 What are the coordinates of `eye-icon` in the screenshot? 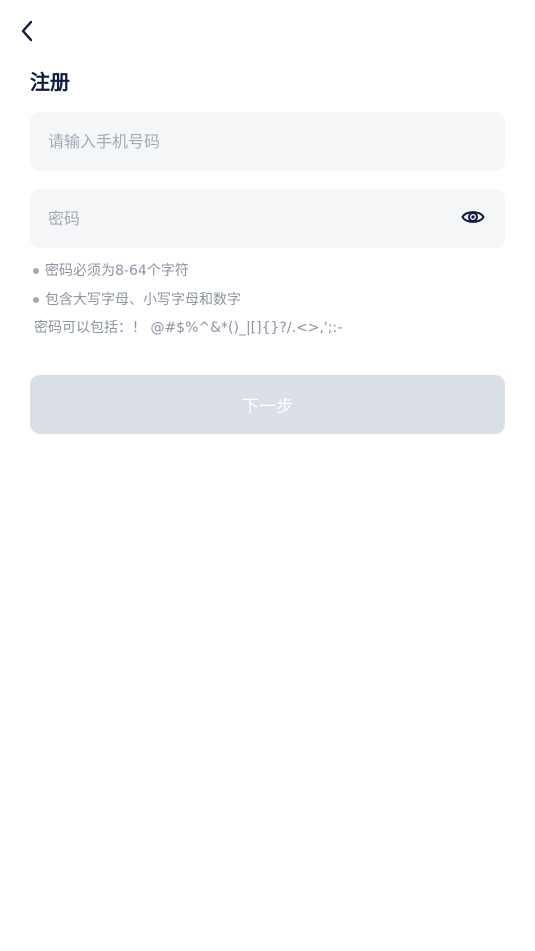 It's located at (473, 219).